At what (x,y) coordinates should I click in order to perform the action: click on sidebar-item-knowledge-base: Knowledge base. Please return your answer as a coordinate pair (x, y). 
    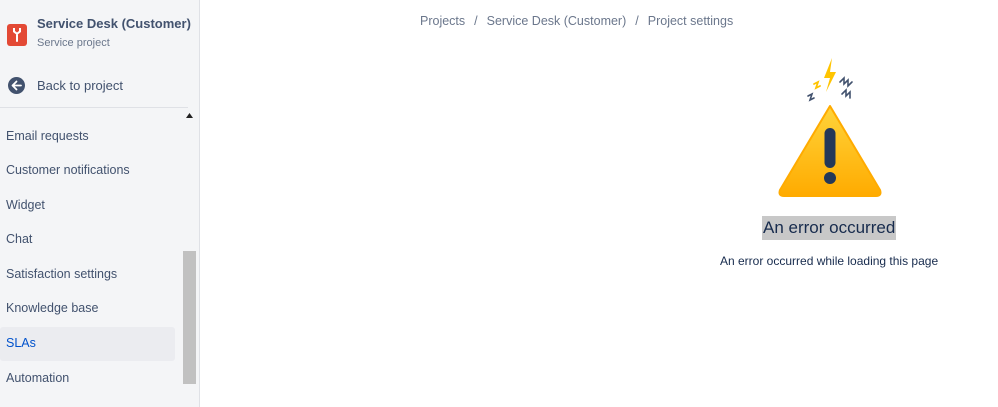
    Looking at the image, I should click on (87, 309).